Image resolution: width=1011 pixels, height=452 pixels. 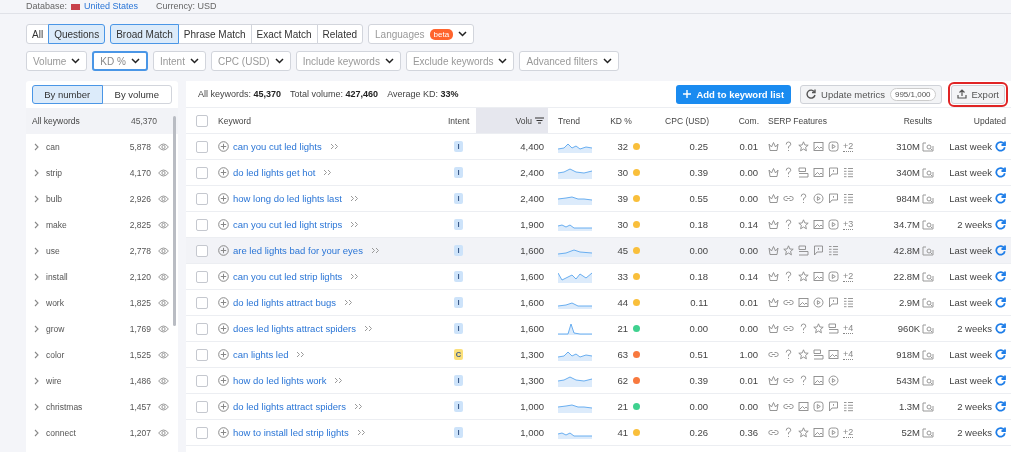 I want to click on group-label: strip, so click(x=84, y=173).